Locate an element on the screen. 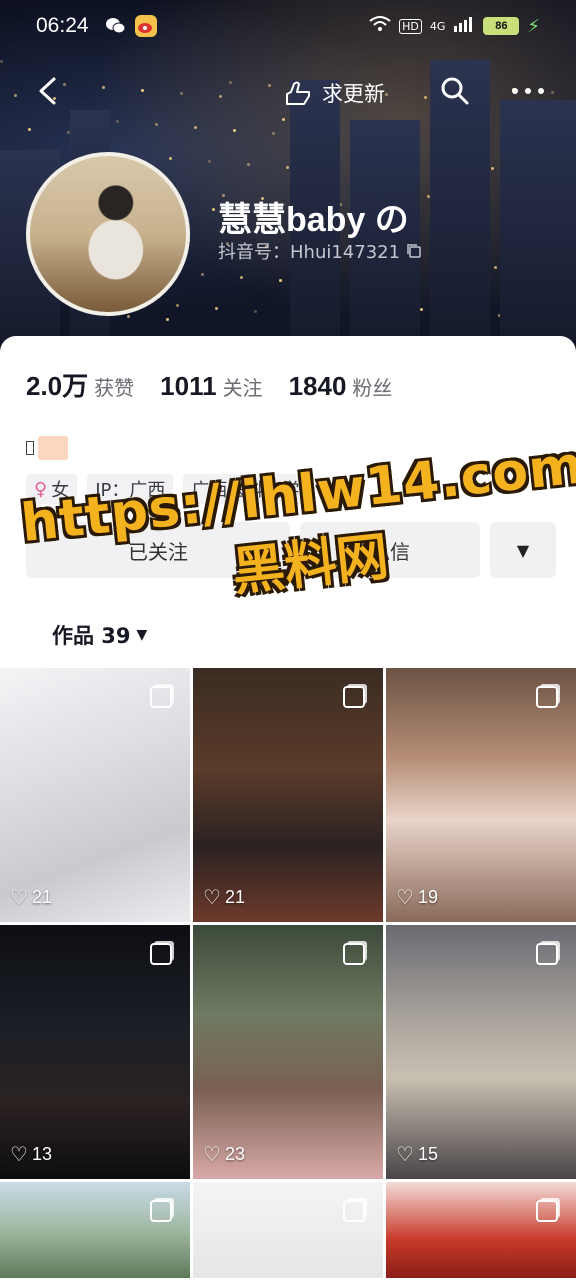  request-update-button: 求更新 is located at coordinates (334, 93).